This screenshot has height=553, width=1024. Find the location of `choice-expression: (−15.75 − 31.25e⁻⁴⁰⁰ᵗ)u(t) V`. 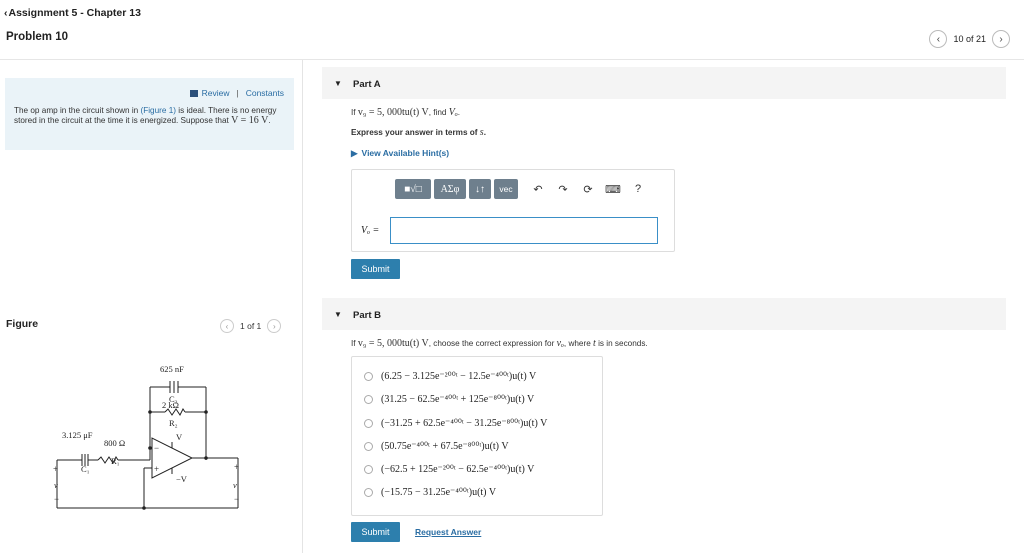

choice-expression: (−15.75 − 31.25e⁻⁴⁰⁰ᵗ)u(t) V is located at coordinates (439, 492).